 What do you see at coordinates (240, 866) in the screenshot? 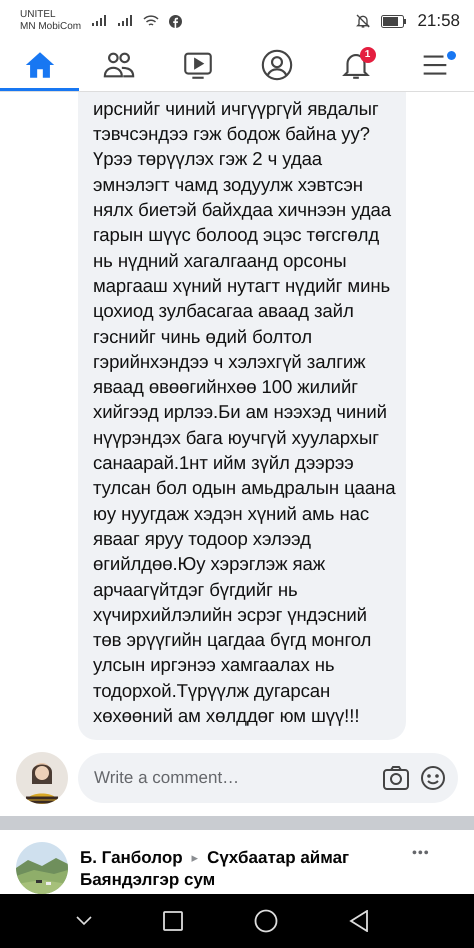
I see `post-heading: Б. Ганболор ▸ Сүхбаатар аймаг Баяндэлгэр сум` at bounding box center [240, 866].